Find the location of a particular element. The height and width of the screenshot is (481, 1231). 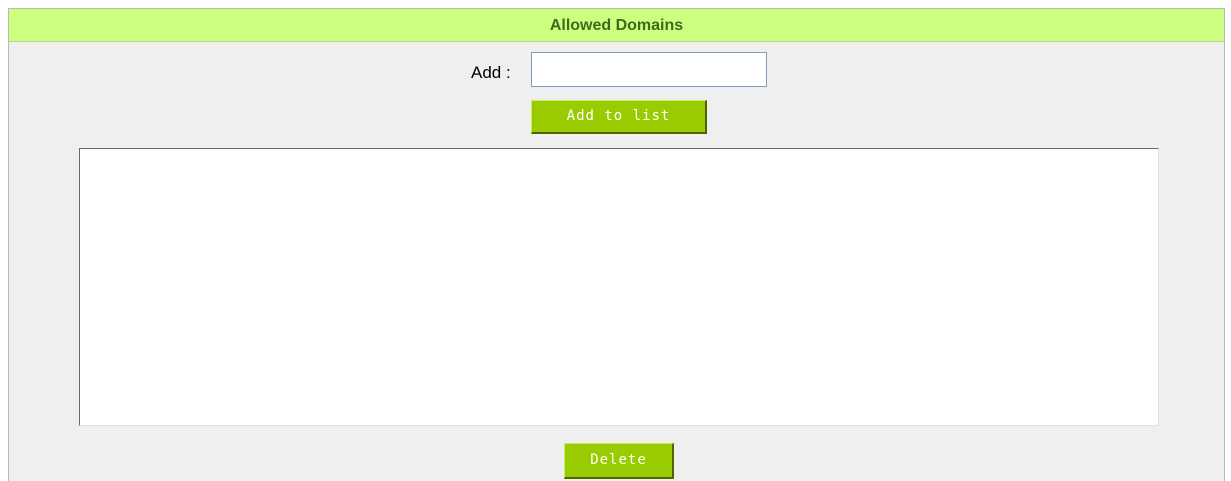

delete-button: Delete is located at coordinates (619, 461).